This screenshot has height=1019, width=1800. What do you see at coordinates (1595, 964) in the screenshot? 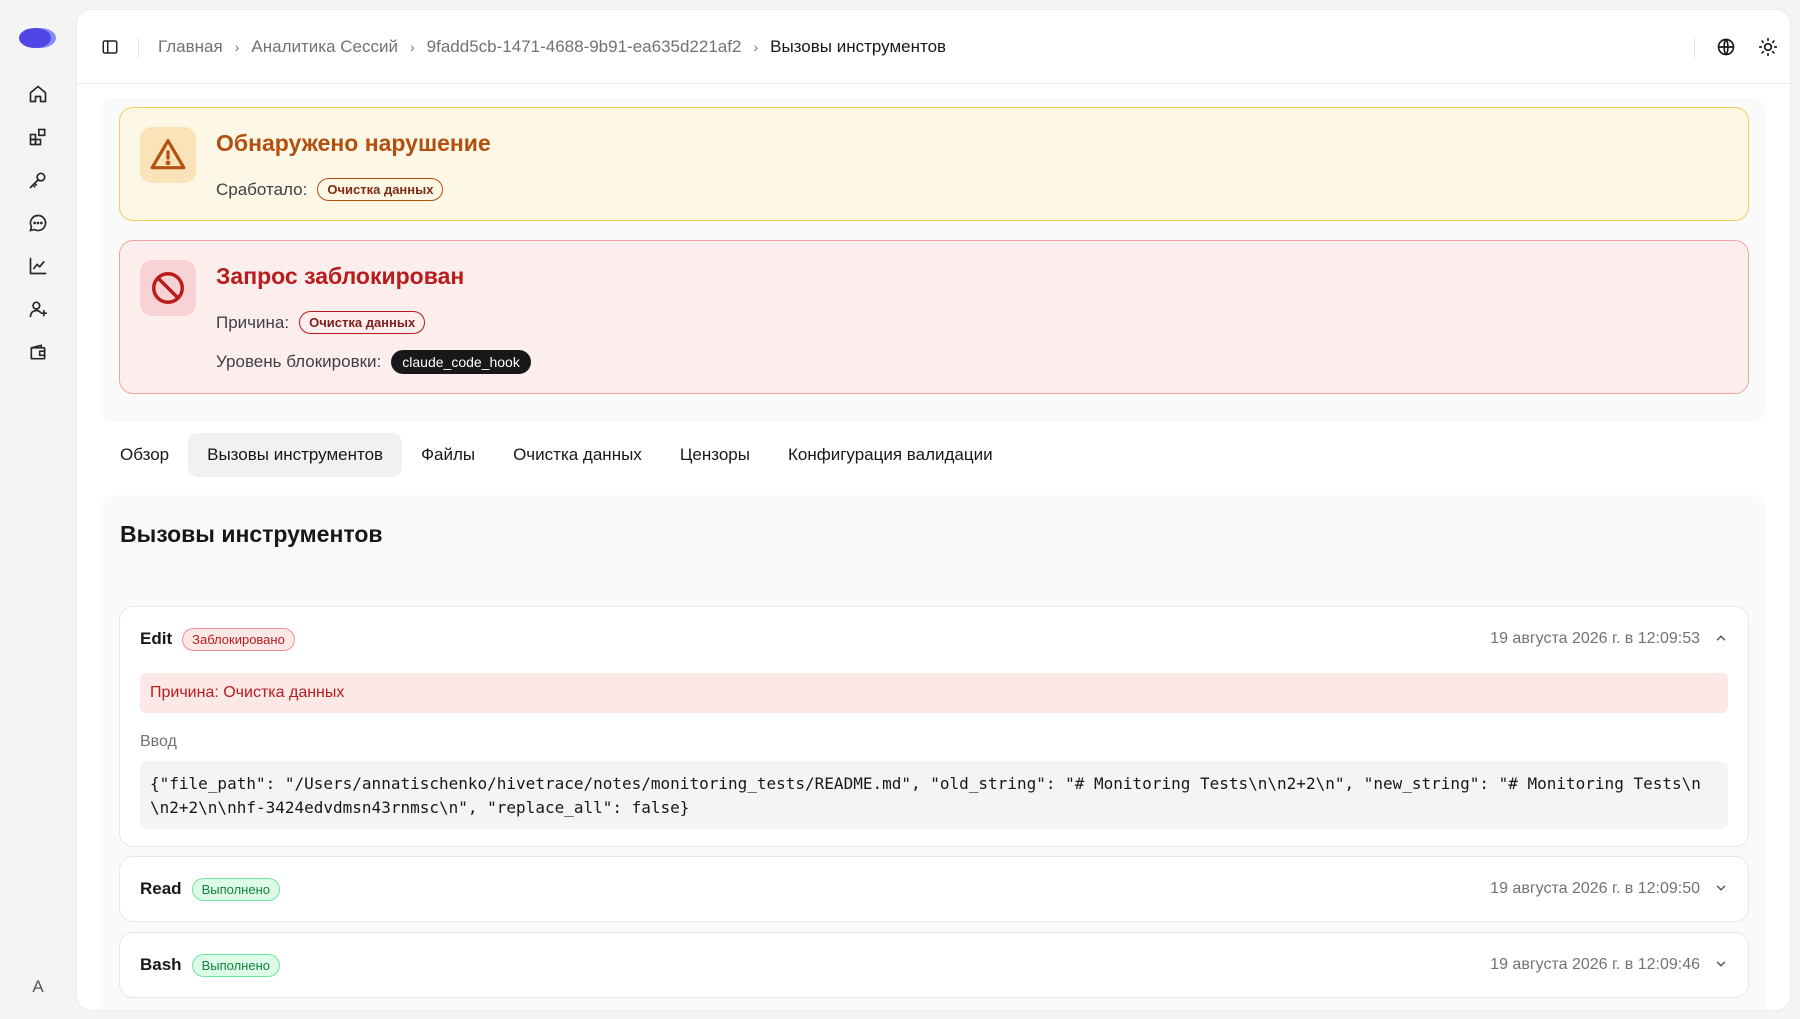
I see `tool-call-time: 19 августа 2026 г. в 12:09:46` at bounding box center [1595, 964].